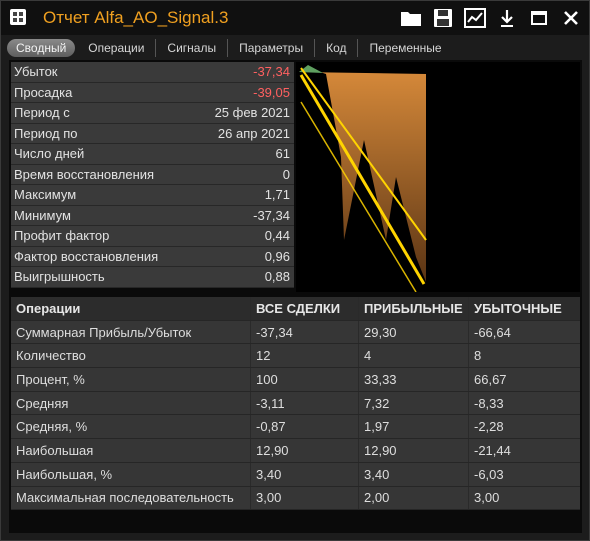 This screenshot has height=541, width=590. What do you see at coordinates (405, 48) in the screenshot?
I see `tab-variables: Переменные` at bounding box center [405, 48].